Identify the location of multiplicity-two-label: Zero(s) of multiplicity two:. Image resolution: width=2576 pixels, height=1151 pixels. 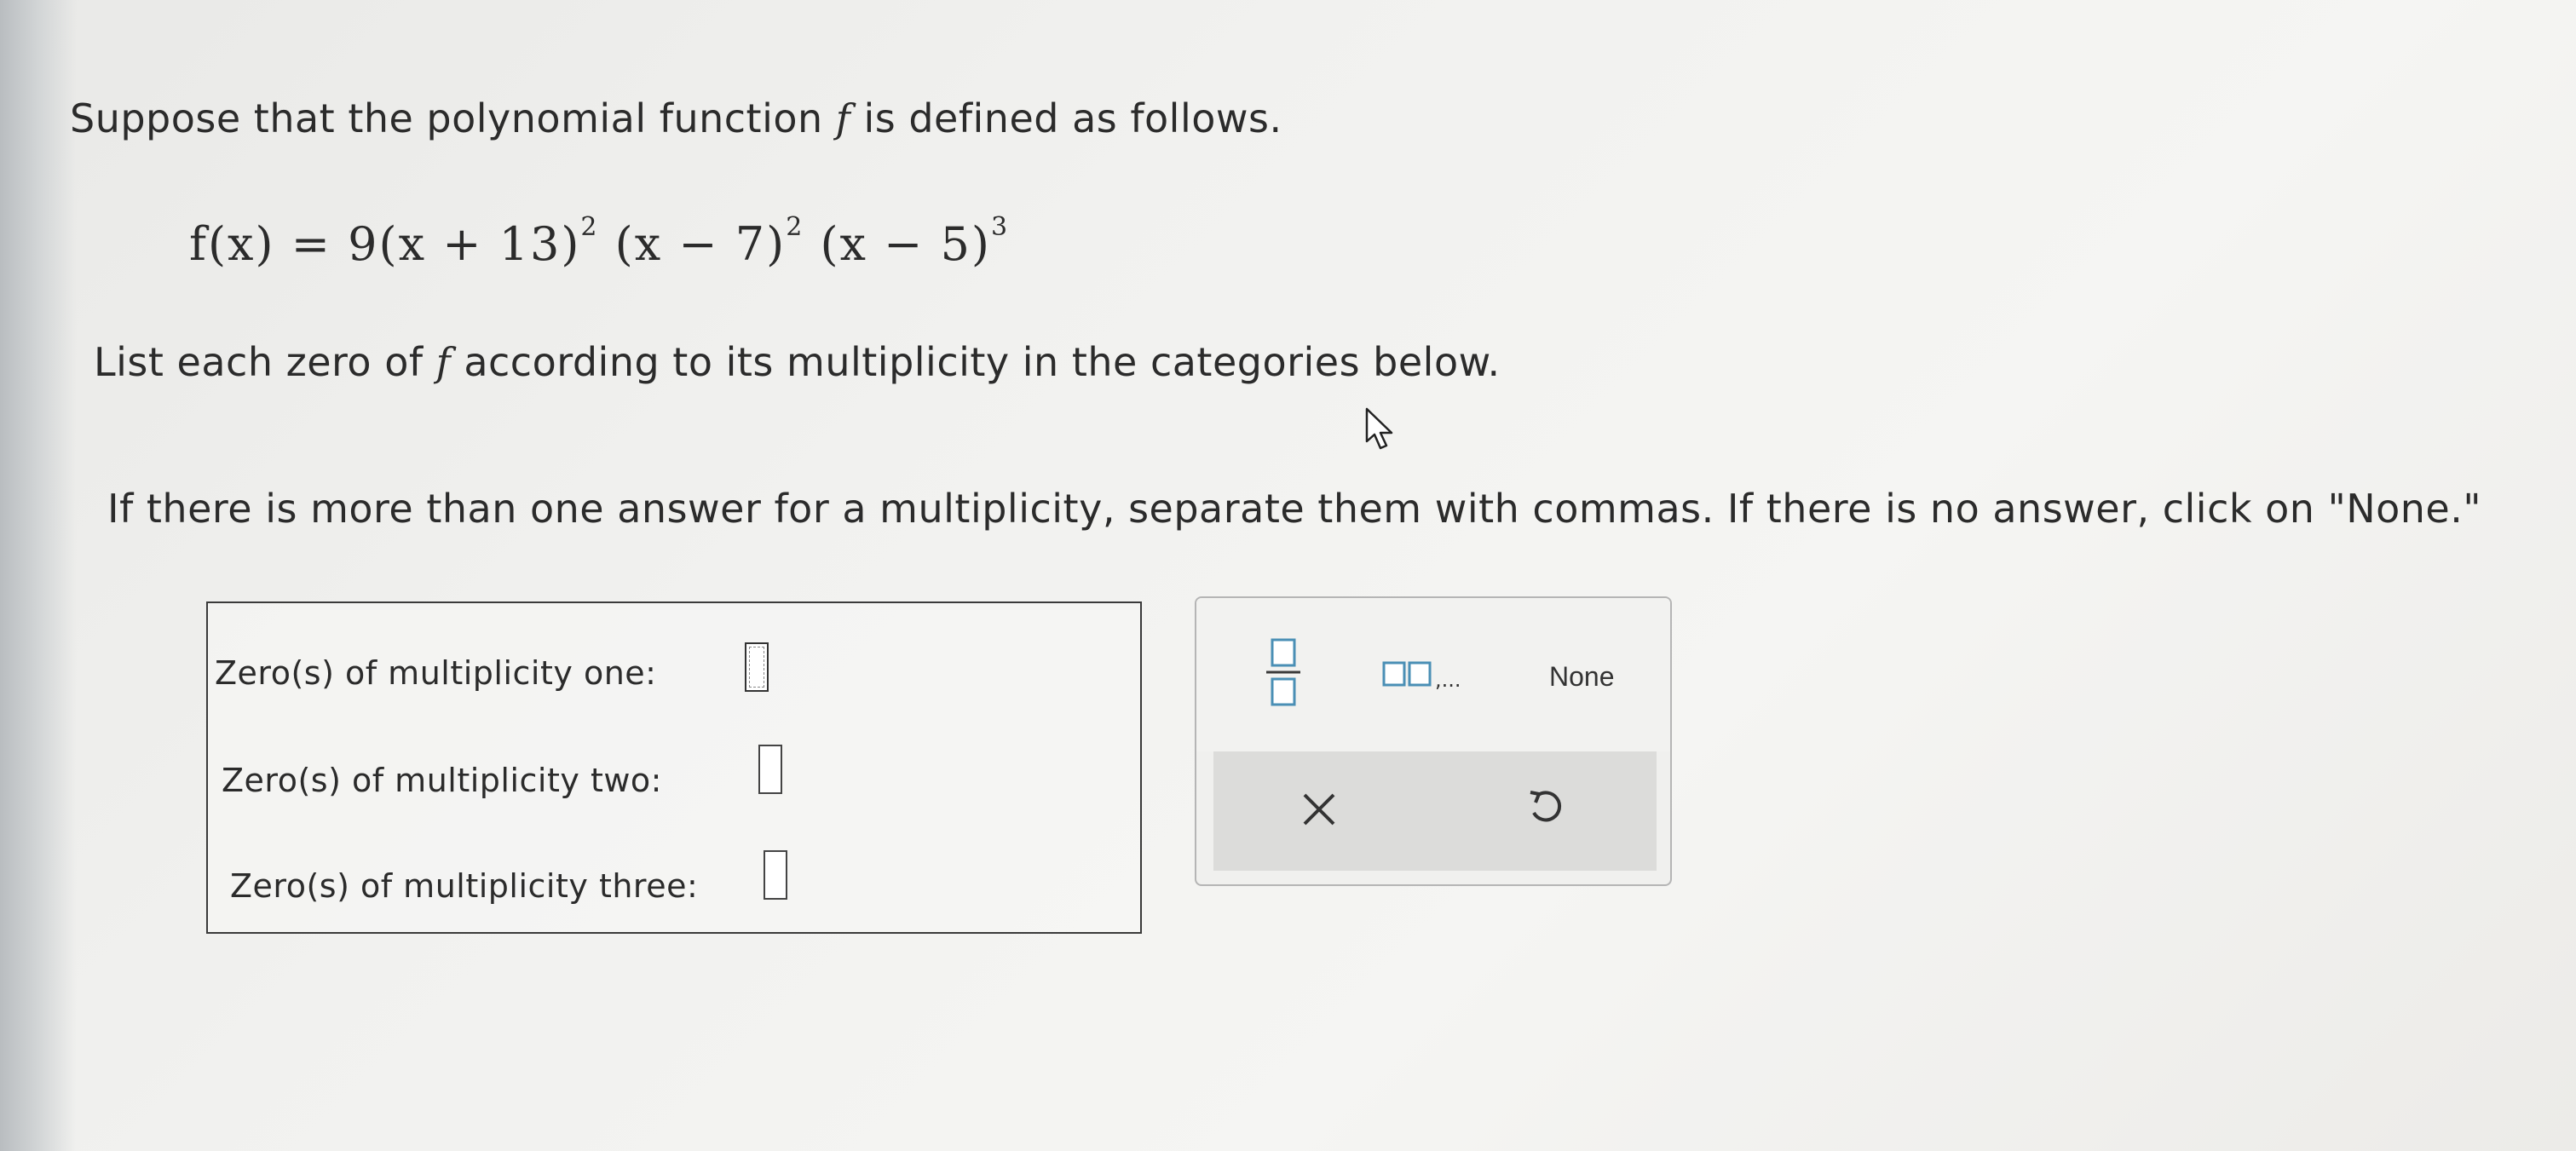
(442, 780).